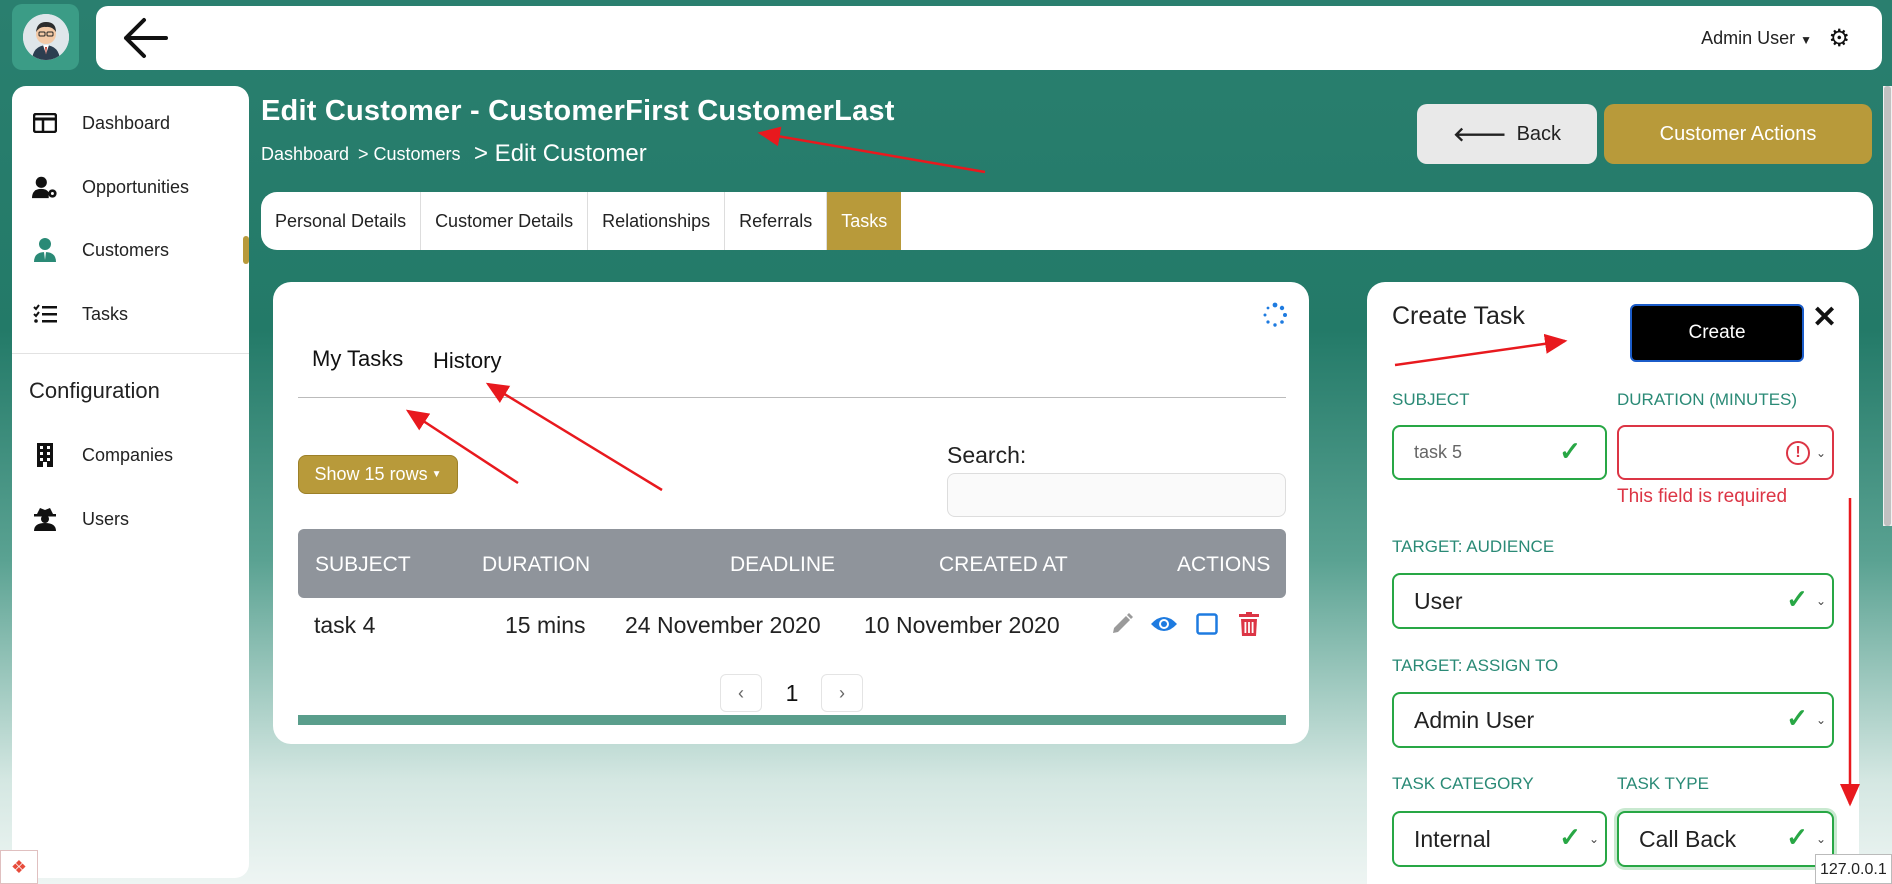 The image size is (1892, 884). What do you see at coordinates (987, 455) in the screenshot?
I see `search-label: Search:` at bounding box center [987, 455].